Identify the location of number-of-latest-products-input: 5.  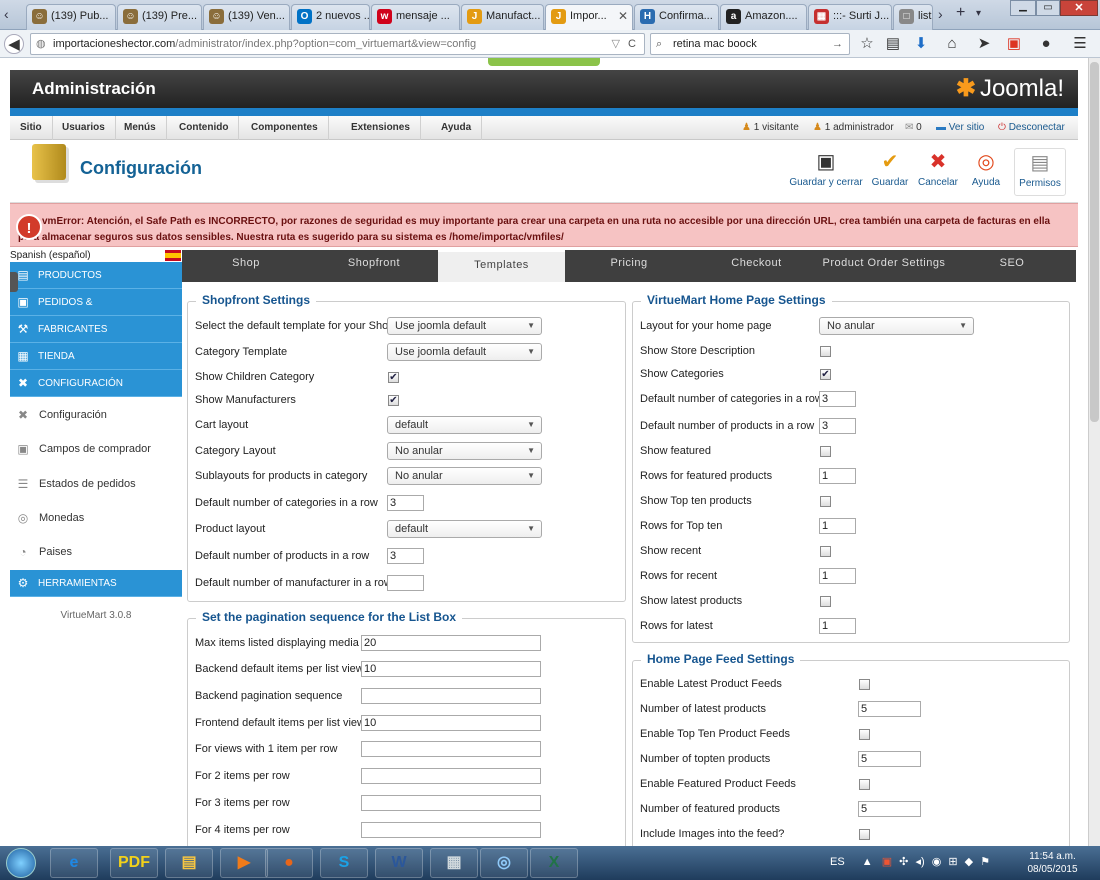
(889, 709).